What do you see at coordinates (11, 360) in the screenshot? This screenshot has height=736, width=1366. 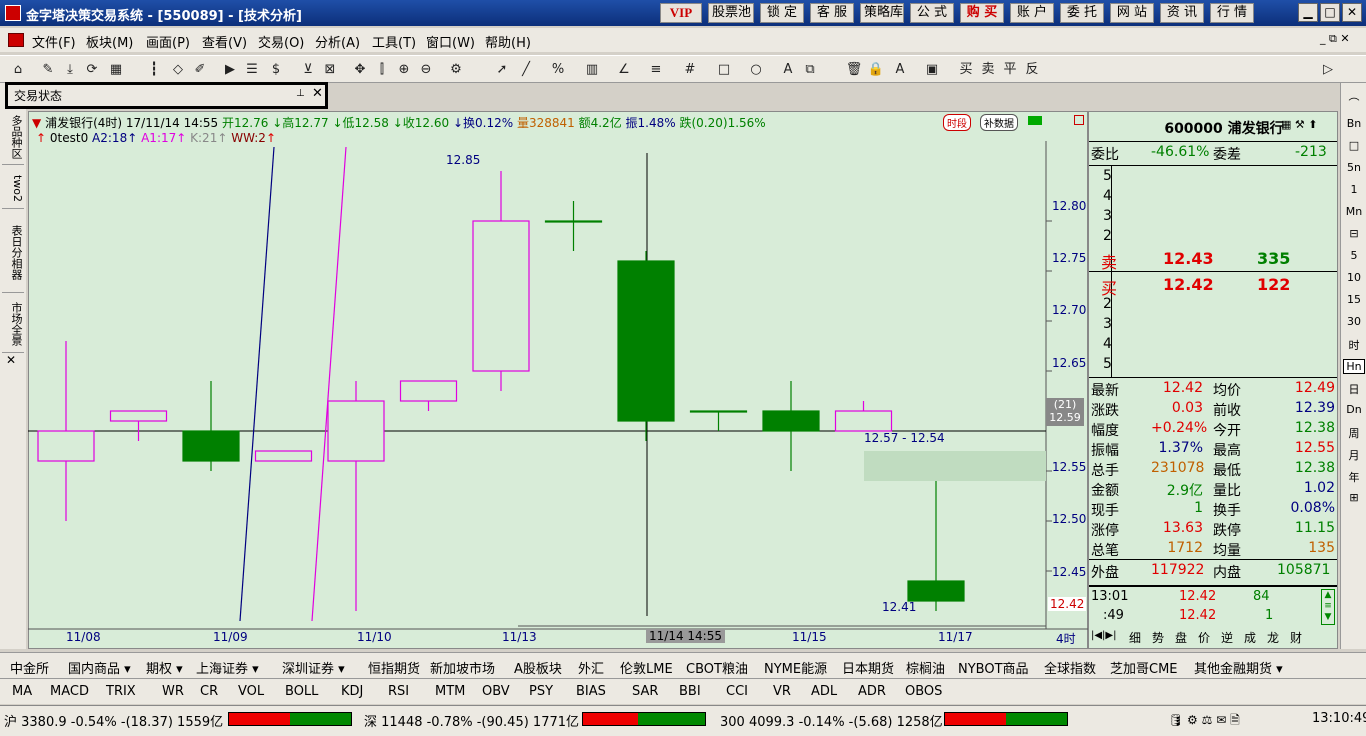 I see `left-close-icon: ✕` at bounding box center [11, 360].